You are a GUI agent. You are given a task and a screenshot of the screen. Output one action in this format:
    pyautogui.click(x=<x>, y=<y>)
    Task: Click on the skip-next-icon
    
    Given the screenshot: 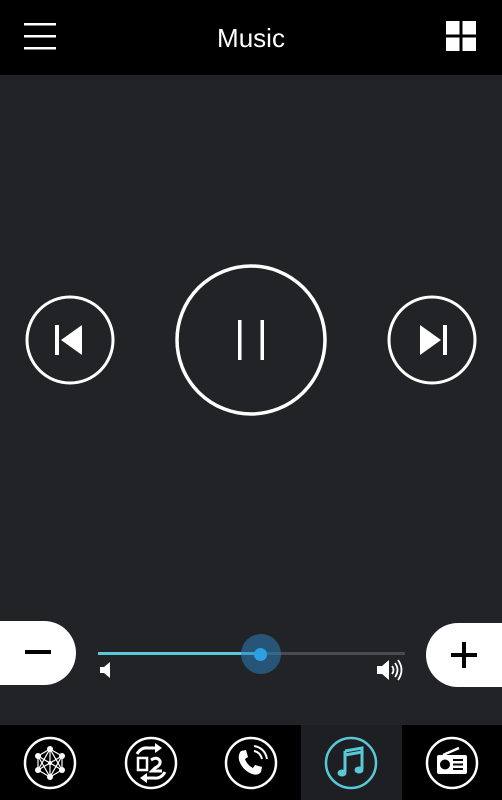 What is the action you would take?
    pyautogui.click(x=433, y=340)
    